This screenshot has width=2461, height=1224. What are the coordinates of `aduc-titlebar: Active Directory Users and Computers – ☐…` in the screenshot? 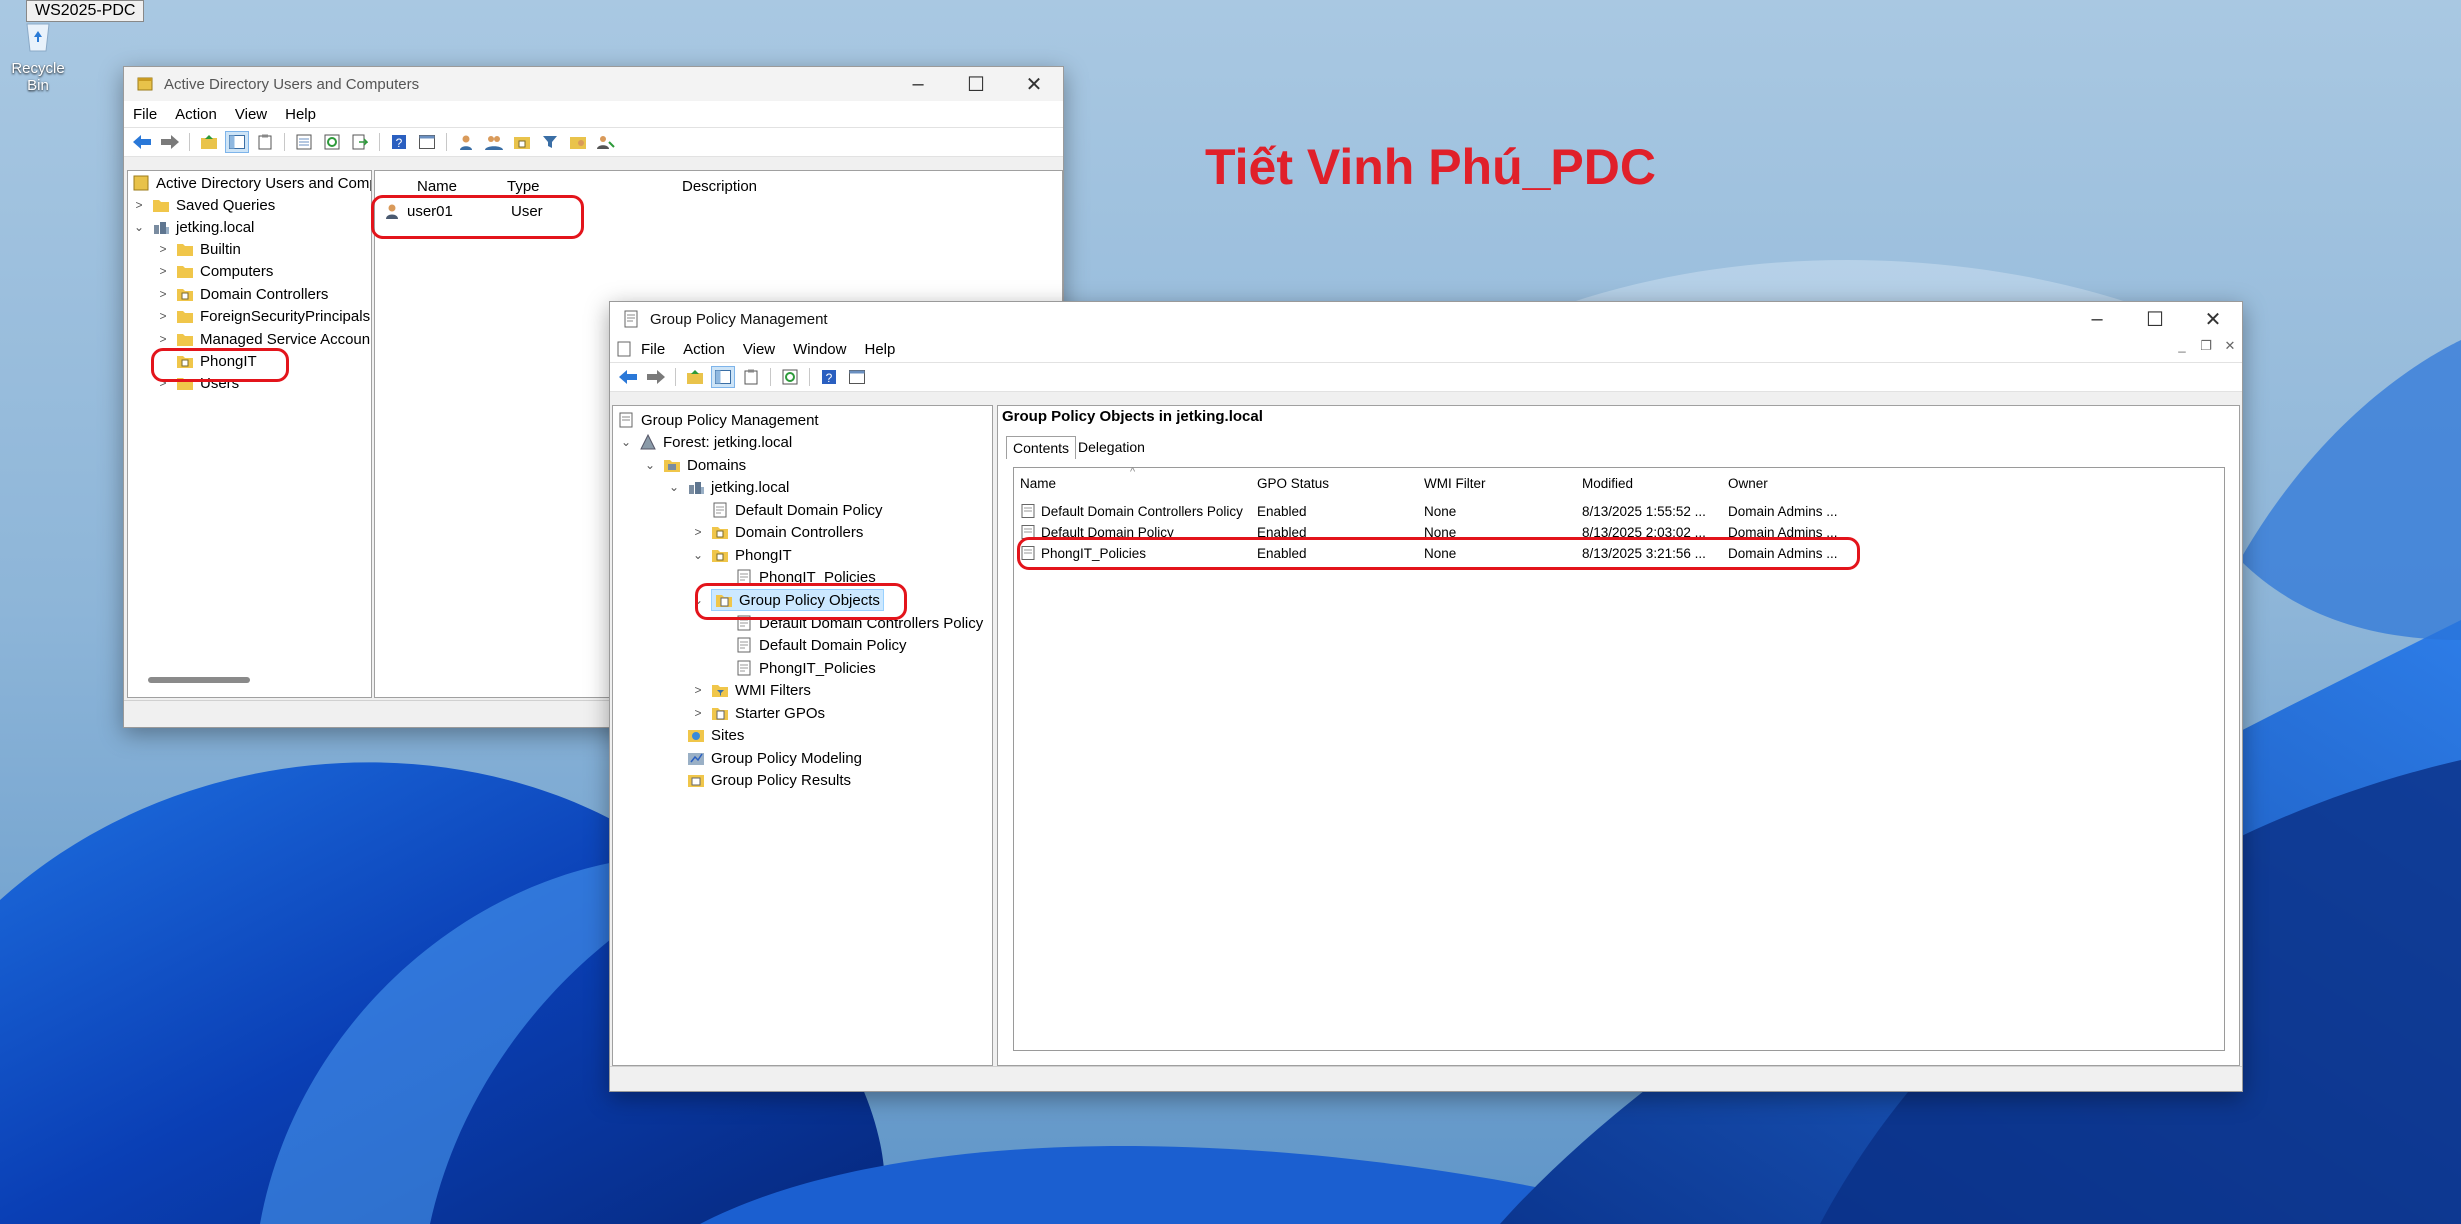 It's located at (593, 84).